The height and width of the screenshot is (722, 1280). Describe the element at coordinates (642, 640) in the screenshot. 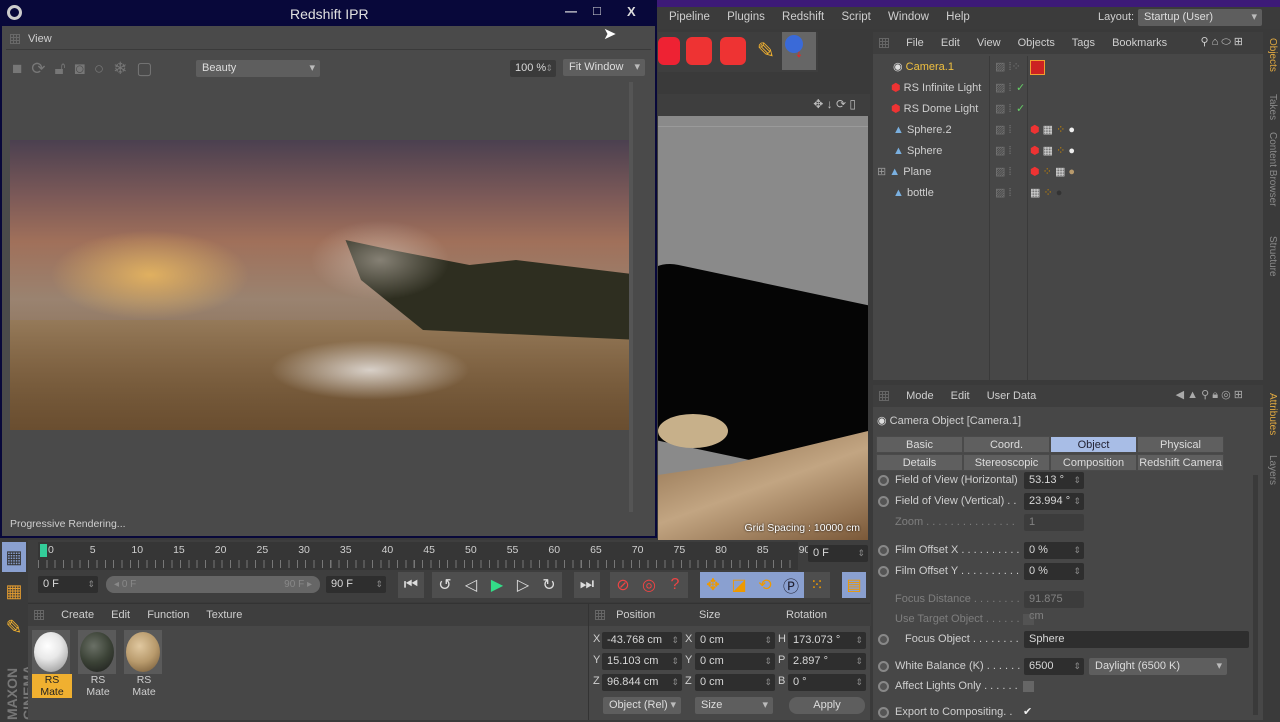

I see `position-x-field: -43.768 cm ⇕` at that location.